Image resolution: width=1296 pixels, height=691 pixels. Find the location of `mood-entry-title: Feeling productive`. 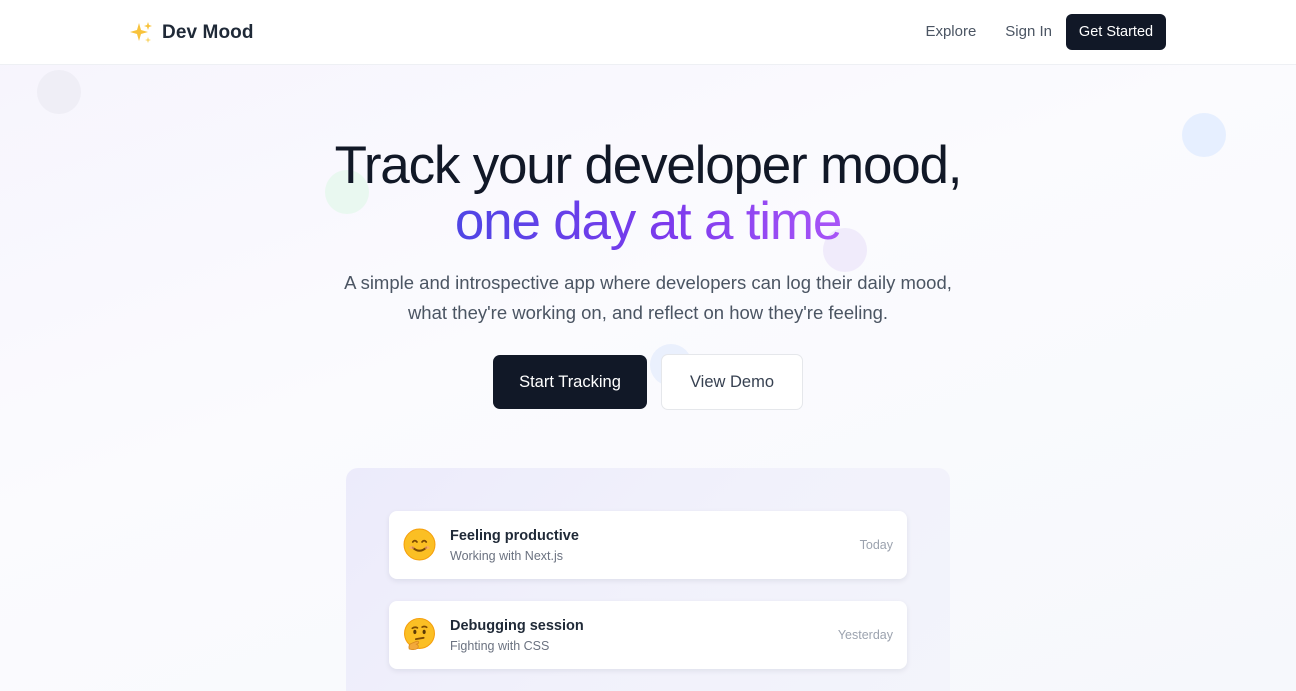

mood-entry-title: Feeling productive is located at coordinates (514, 536).